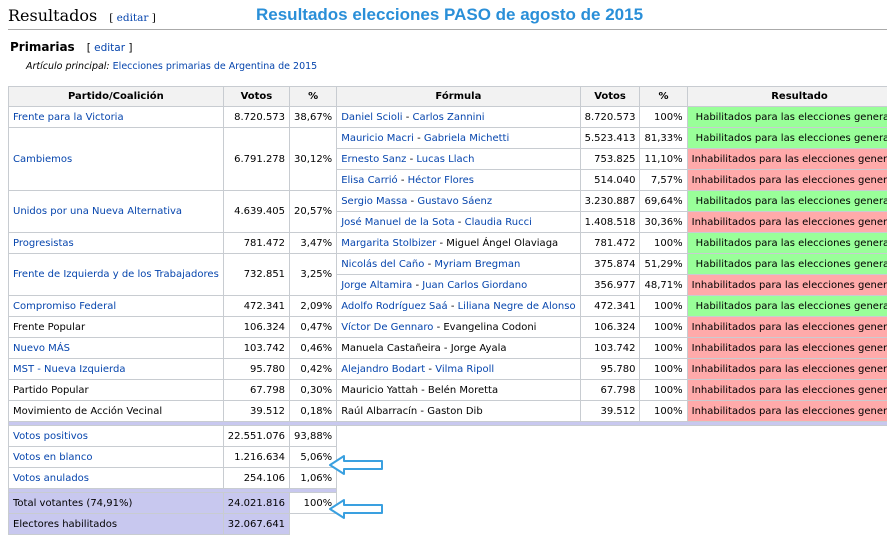 This screenshot has width=887, height=554. What do you see at coordinates (374, 201) in the screenshot?
I see `candidate-president: Sergio Massa` at bounding box center [374, 201].